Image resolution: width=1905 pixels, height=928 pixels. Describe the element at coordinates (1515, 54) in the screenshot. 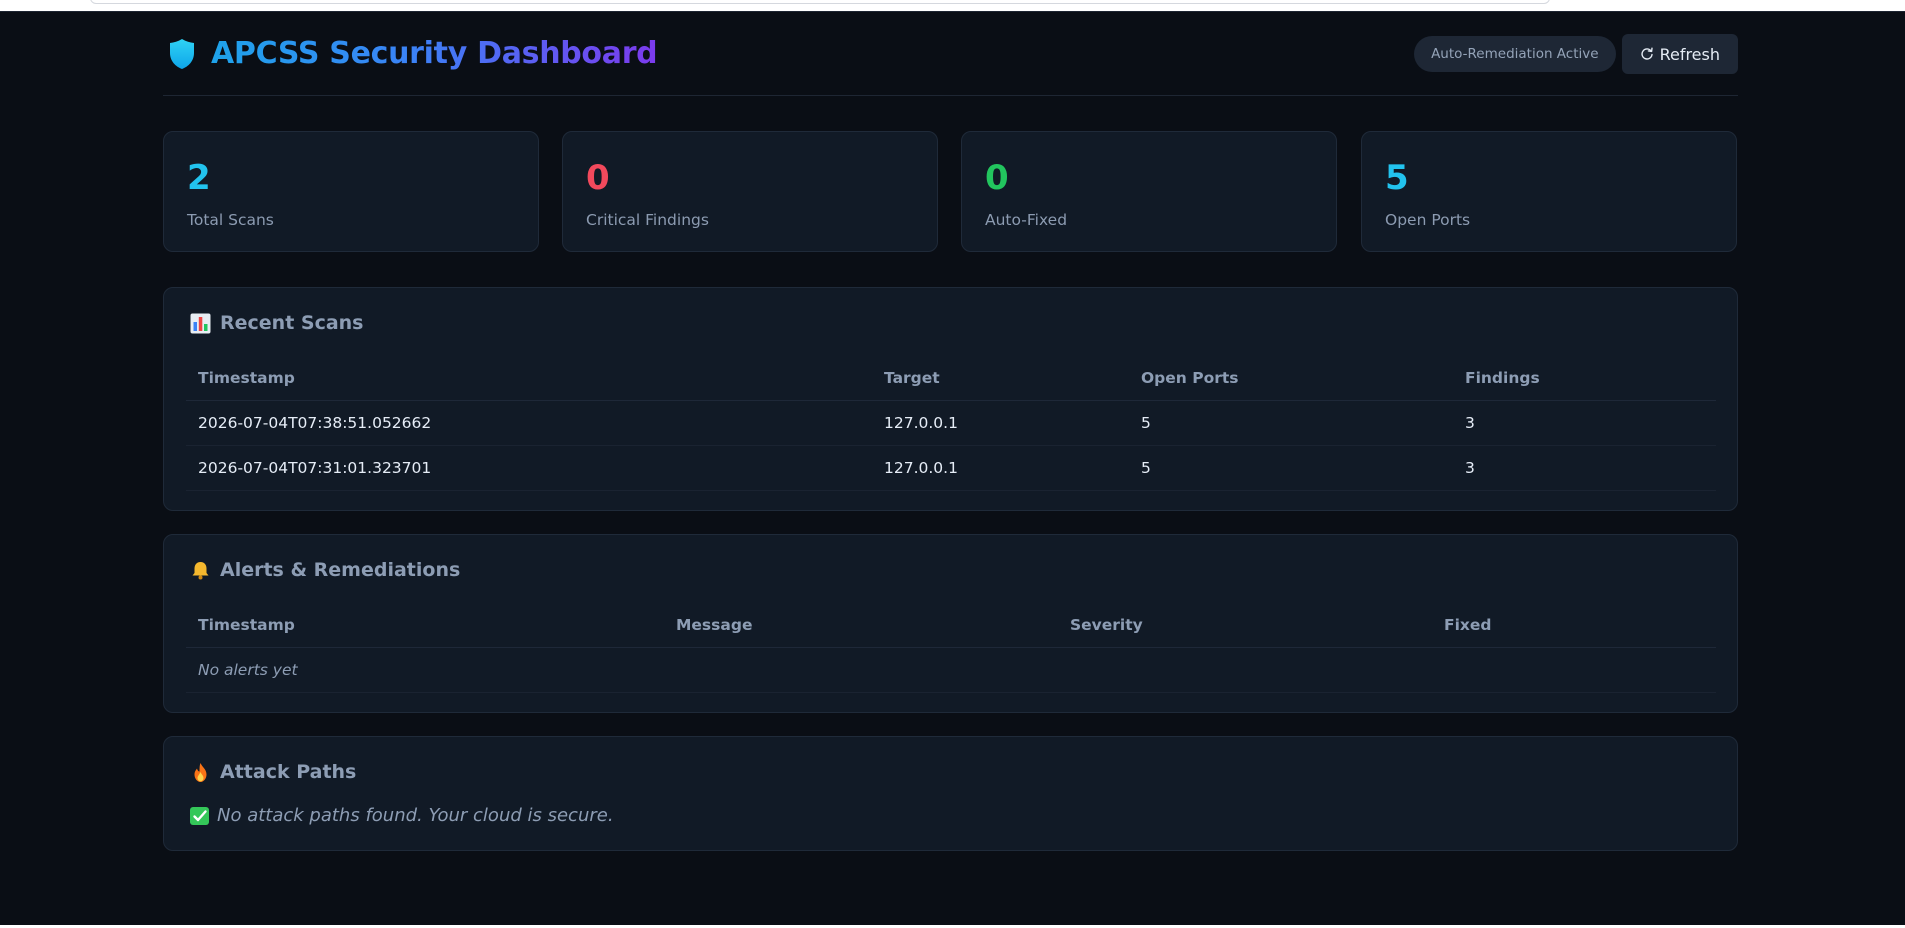

I see `status-badge: Auto-Remediation Active` at that location.